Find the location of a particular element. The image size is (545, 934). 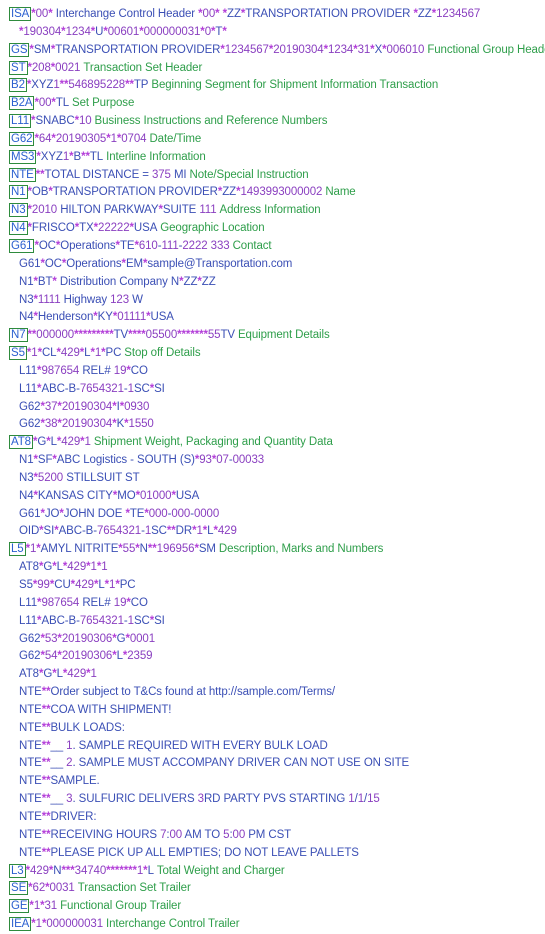

numeric-value: 20190305 is located at coordinates (81, 138).